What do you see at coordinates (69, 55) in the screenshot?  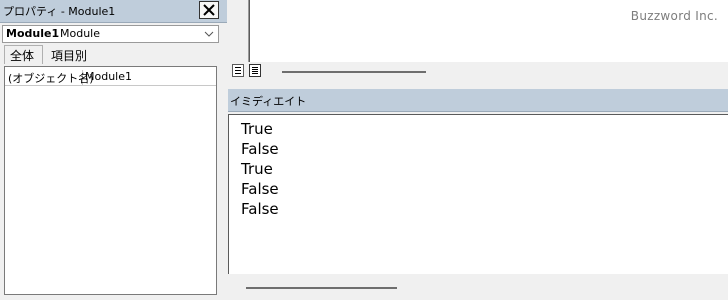 I see `tab-categorized: 項目別` at bounding box center [69, 55].